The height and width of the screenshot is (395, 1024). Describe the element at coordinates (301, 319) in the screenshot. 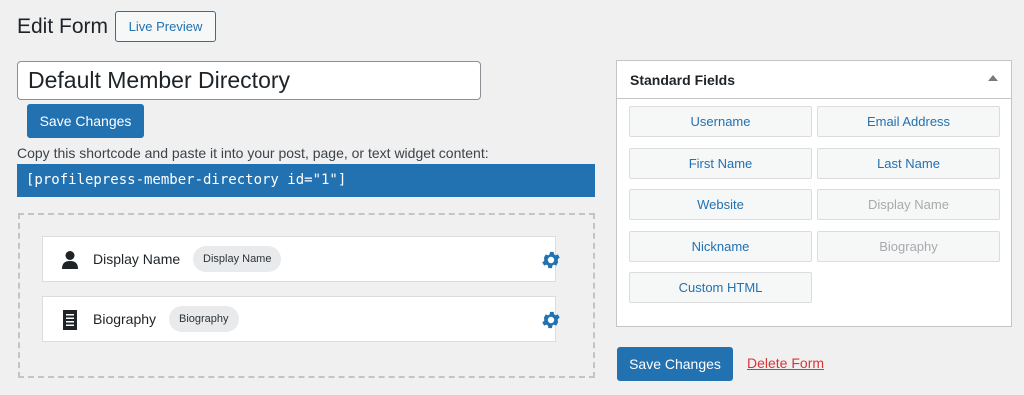

I see `field-row-biography: Biography Biography` at that location.